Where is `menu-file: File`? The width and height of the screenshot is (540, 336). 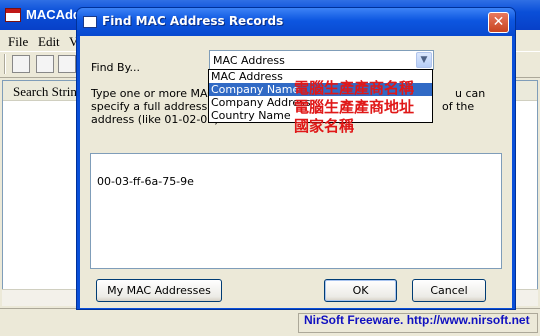 menu-file: File is located at coordinates (18, 42).